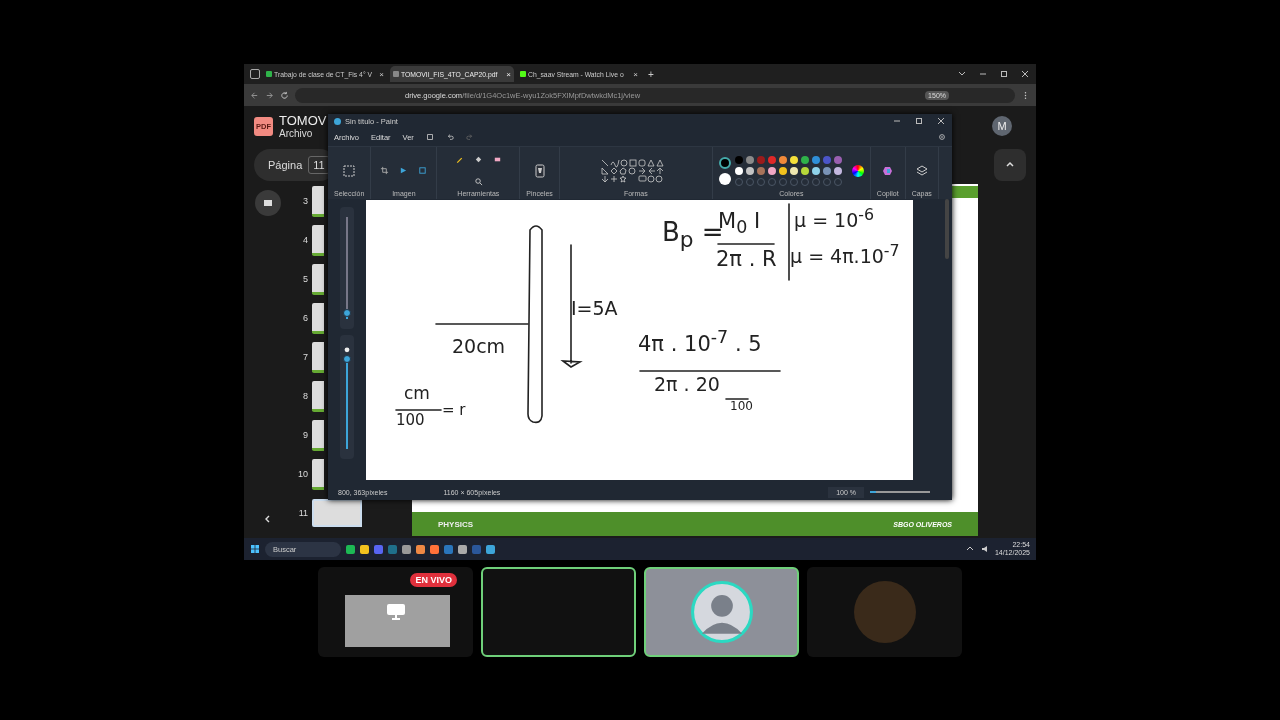  What do you see at coordinates (433, 580) in the screenshot?
I see `live-badge: EN VIVO` at bounding box center [433, 580].